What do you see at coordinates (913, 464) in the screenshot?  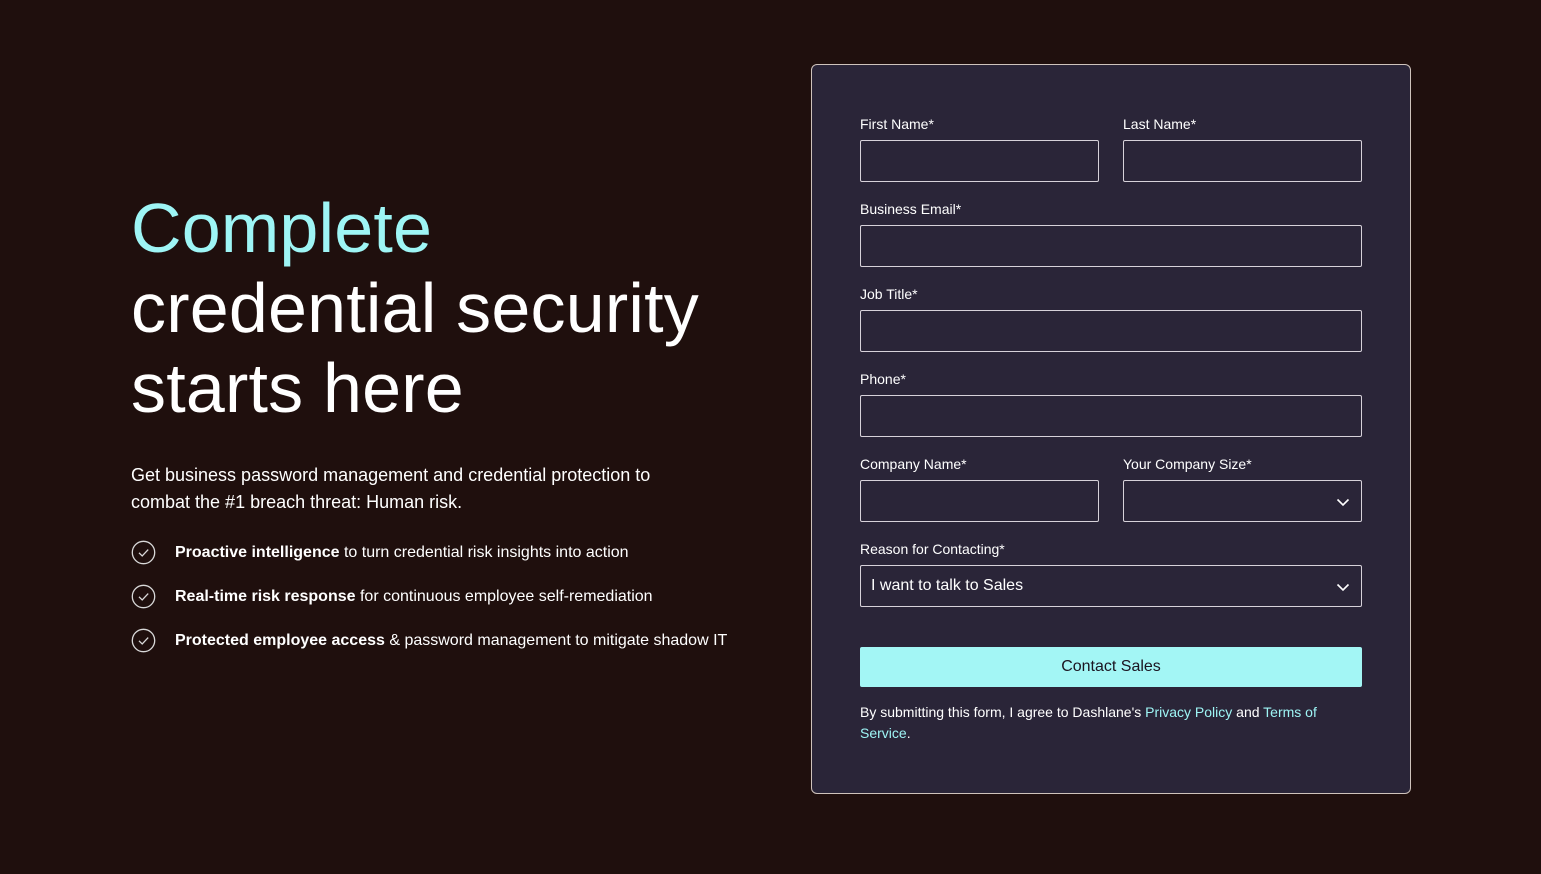 I see `company-name-label: Company Name*` at bounding box center [913, 464].